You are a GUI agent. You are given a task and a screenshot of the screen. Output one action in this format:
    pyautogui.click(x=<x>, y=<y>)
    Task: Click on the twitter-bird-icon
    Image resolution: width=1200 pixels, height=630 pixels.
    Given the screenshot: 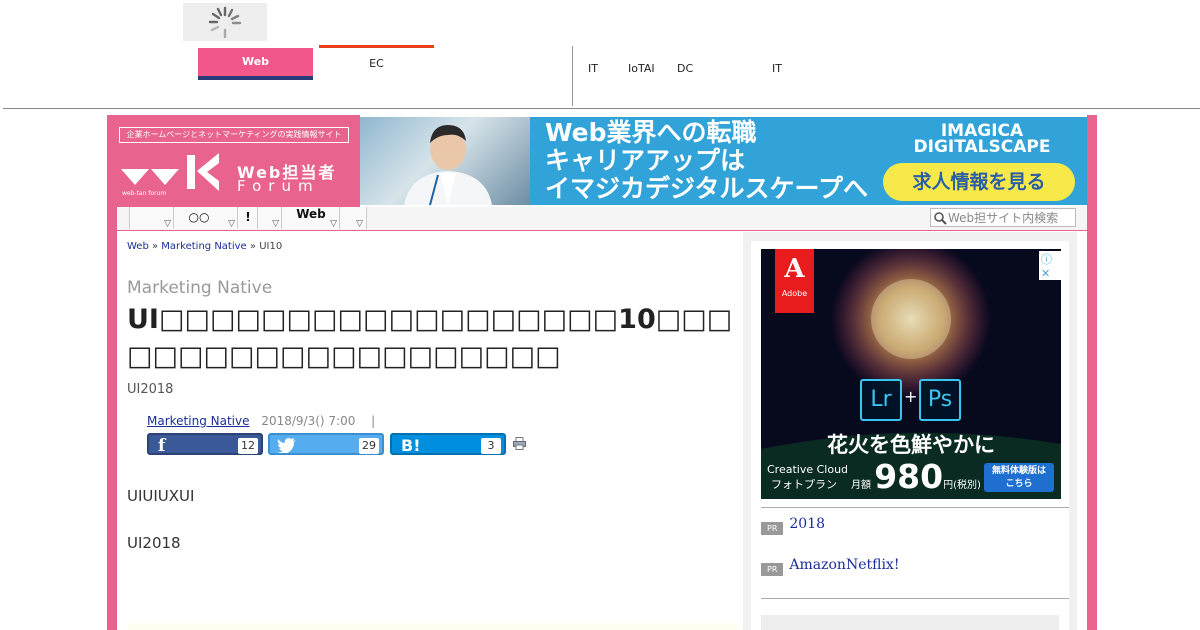 What is the action you would take?
    pyautogui.click(x=286, y=445)
    